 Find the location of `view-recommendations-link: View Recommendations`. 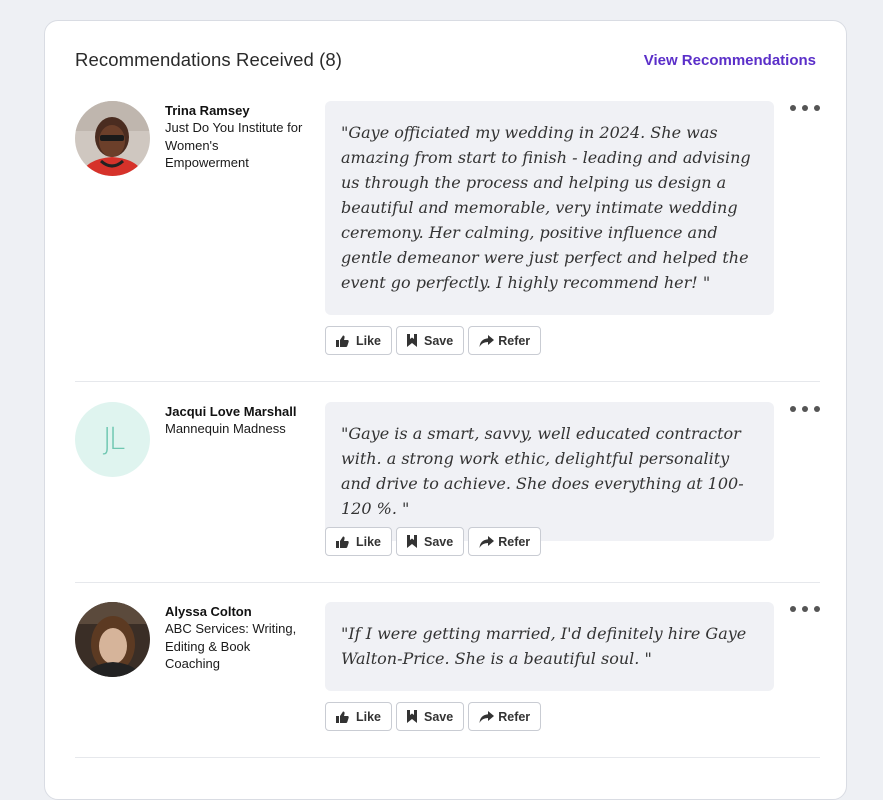

view-recommendations-link: View Recommendations is located at coordinates (730, 60).